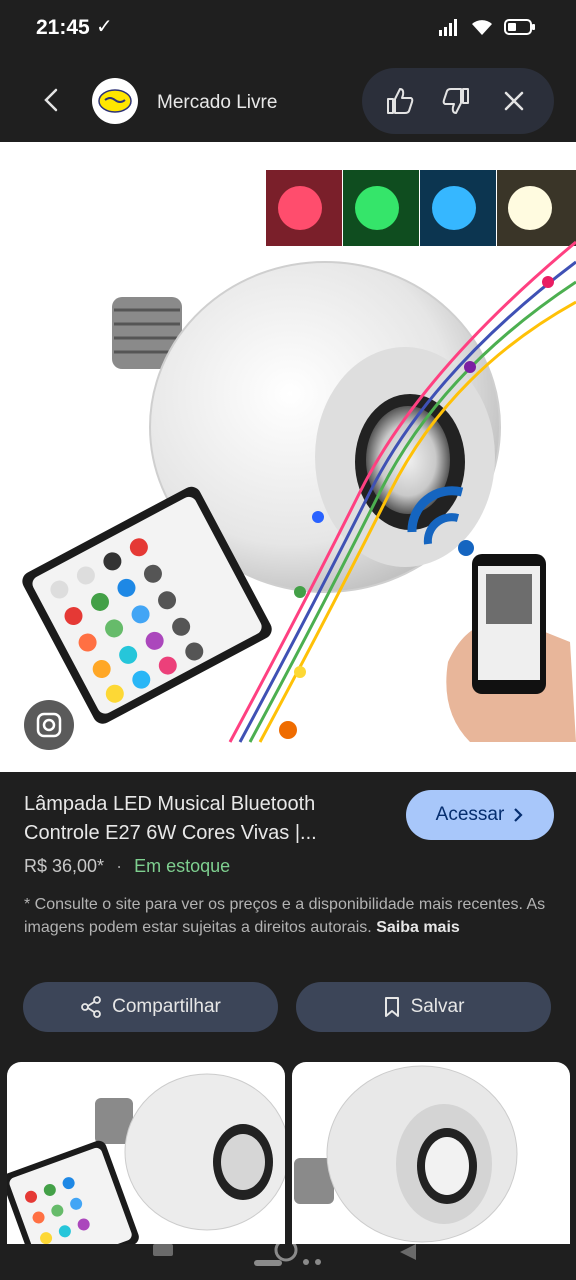 The image size is (576, 1280). I want to click on thumb-down-icon, so click(456, 101).